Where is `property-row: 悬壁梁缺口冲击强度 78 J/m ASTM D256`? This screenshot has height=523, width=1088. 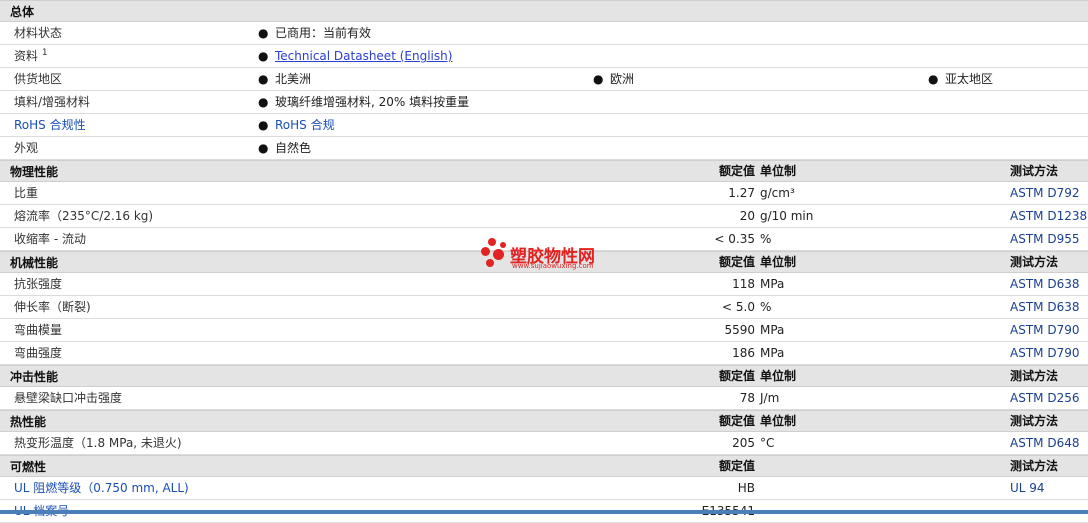 property-row: 悬壁梁缺口冲击强度 78 J/m ASTM D256 is located at coordinates (544, 398).